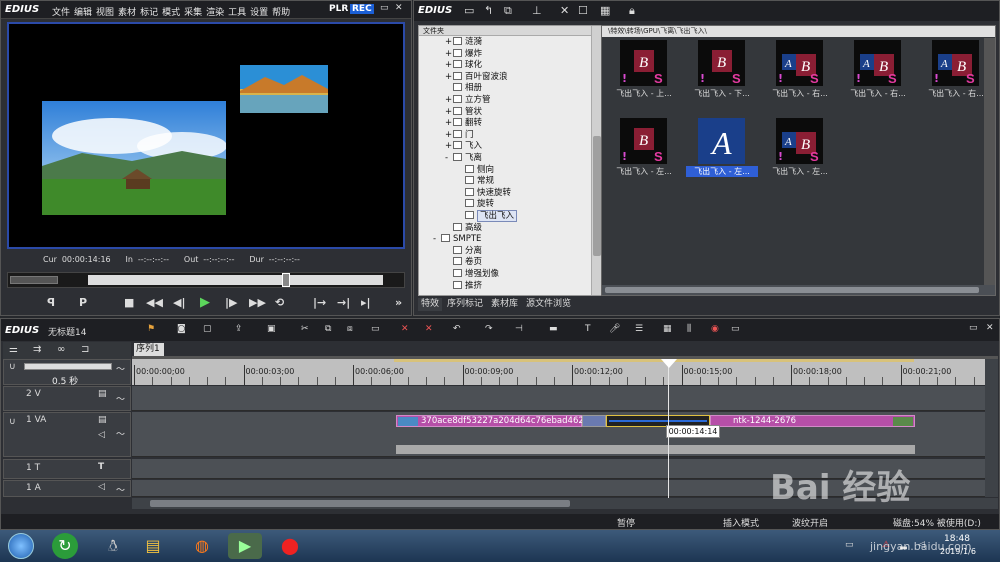 This screenshot has width=1000, height=562. Describe the element at coordinates (508, 11) in the screenshot. I see `copy-icon: ⧉` at that location.